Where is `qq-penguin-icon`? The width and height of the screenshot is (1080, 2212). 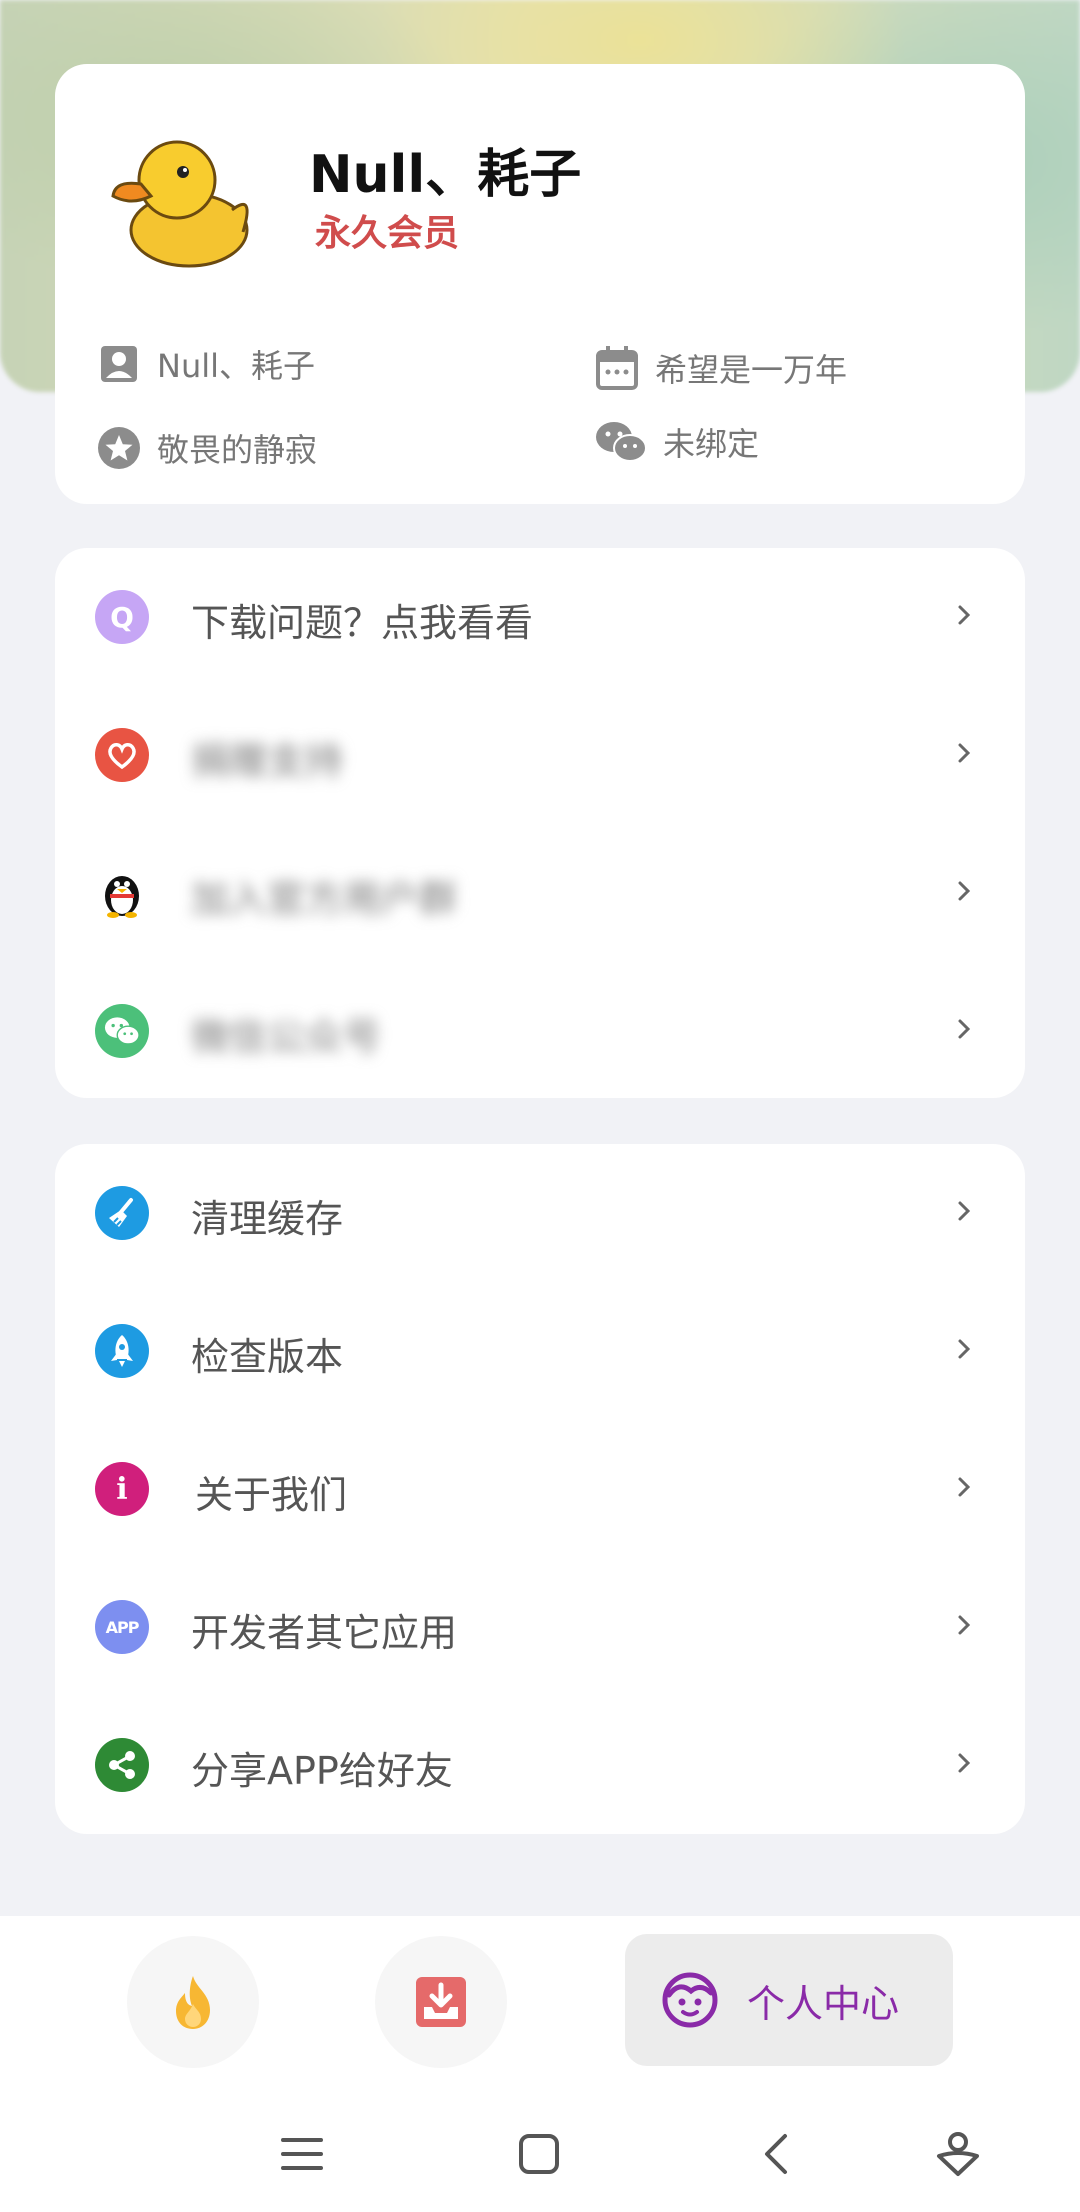
qq-penguin-icon is located at coordinates (122, 893).